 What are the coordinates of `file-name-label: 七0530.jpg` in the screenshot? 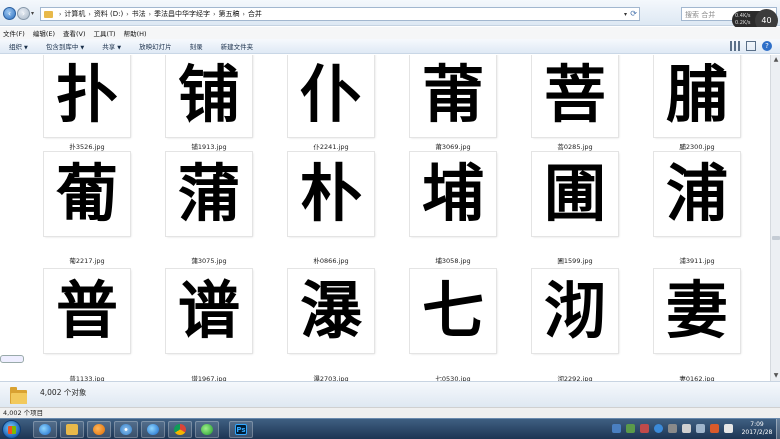 It's located at (453, 377).